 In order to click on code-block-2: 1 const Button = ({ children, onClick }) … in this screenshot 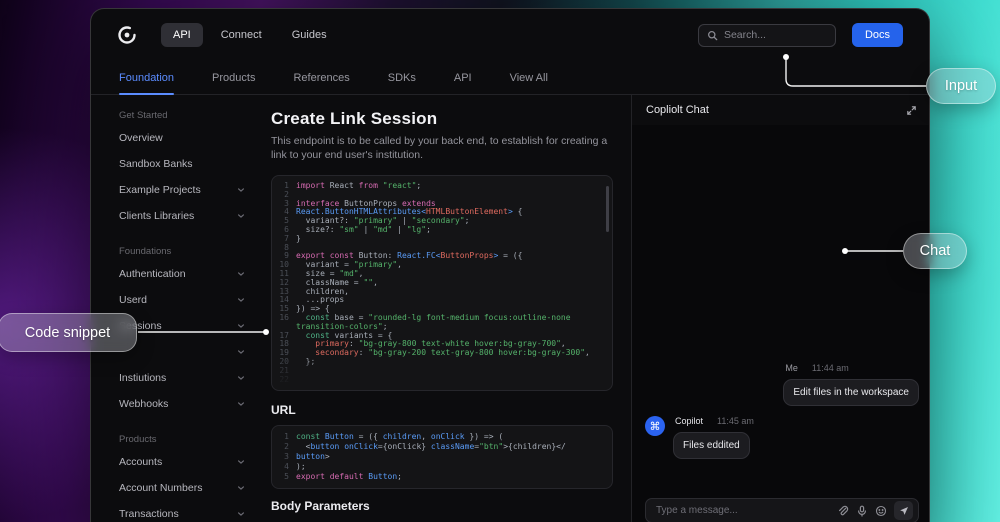, I will do `click(442, 457)`.